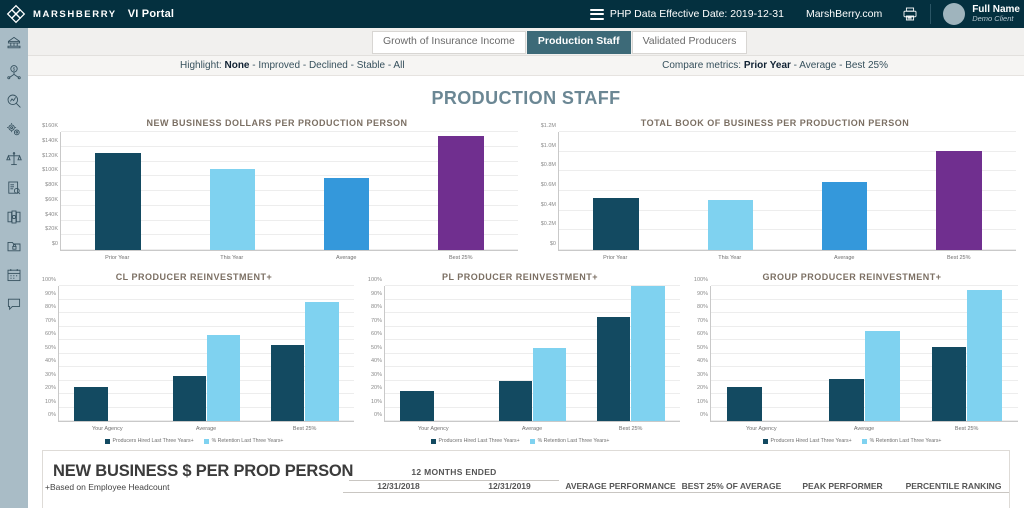 This screenshot has width=1024, height=508. Describe the element at coordinates (14, 303) in the screenshot. I see `sidebar-item-support` at that location.